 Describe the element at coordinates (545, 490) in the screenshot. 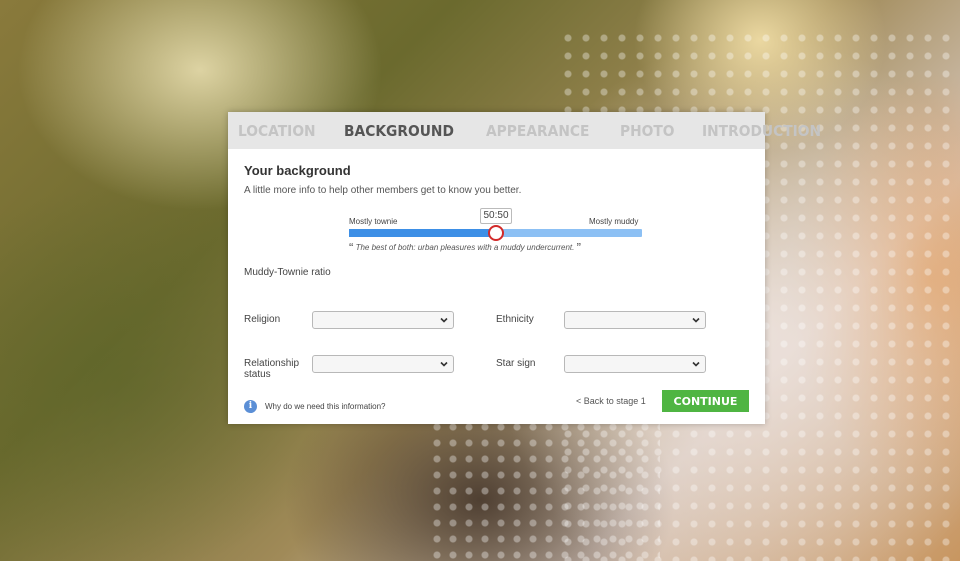

I see `background-photo-lace-sleeve` at that location.